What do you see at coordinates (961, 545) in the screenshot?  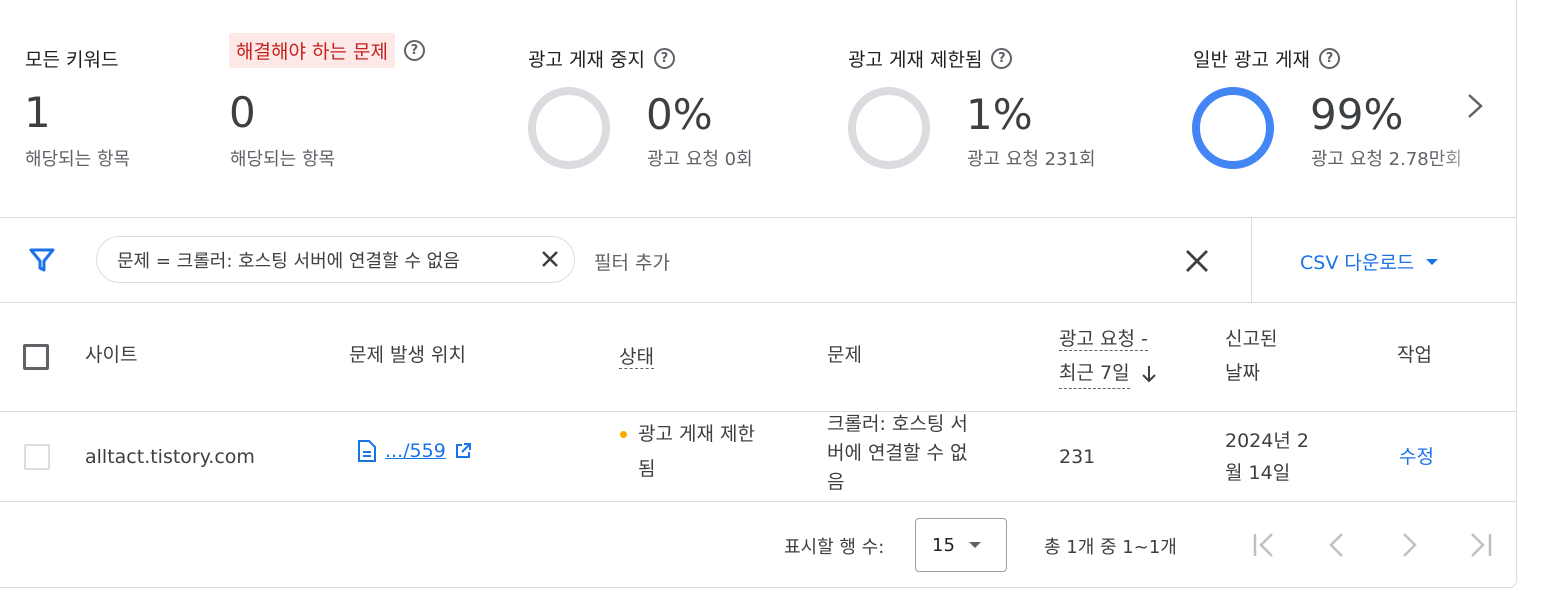 I see `rows-per-page-select: 15` at bounding box center [961, 545].